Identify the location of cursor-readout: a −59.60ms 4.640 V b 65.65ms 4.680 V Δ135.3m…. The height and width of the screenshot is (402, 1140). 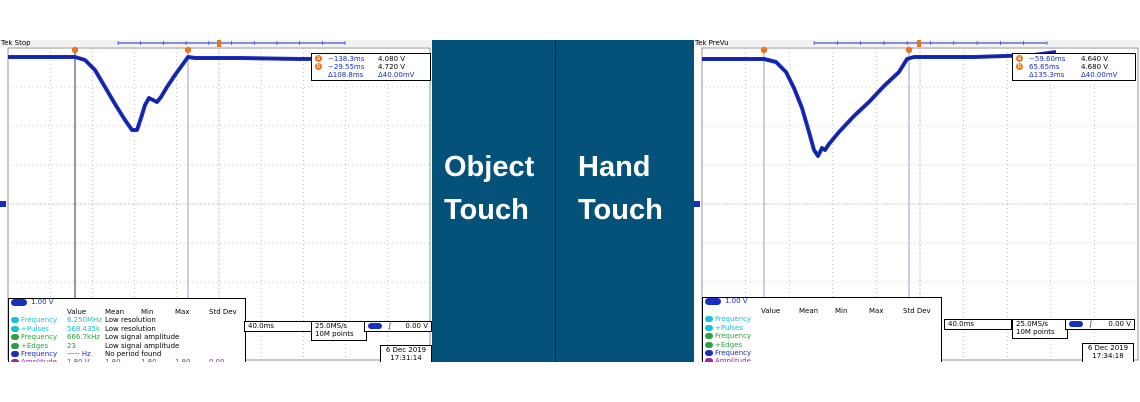
(1074, 67).